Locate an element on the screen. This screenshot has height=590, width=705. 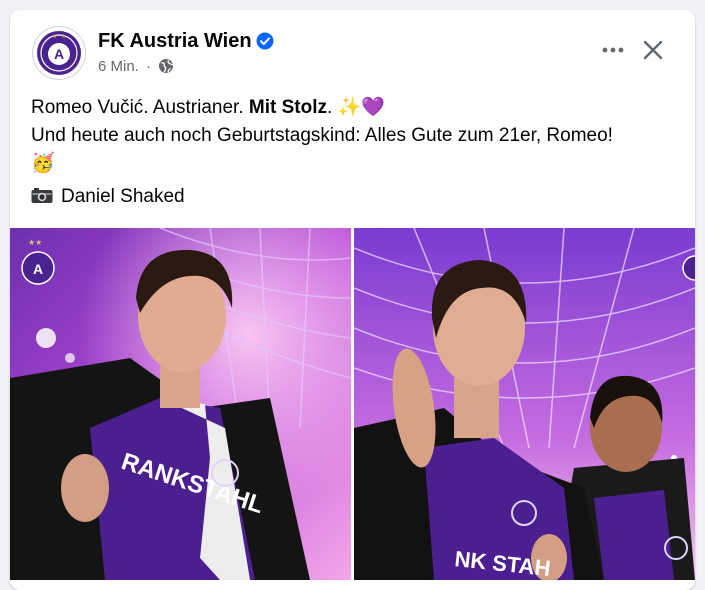
post-text-line-1: Romeo Vučić. Austrianer. Mit Stolz. ✨💜 is located at coordinates (356, 108).